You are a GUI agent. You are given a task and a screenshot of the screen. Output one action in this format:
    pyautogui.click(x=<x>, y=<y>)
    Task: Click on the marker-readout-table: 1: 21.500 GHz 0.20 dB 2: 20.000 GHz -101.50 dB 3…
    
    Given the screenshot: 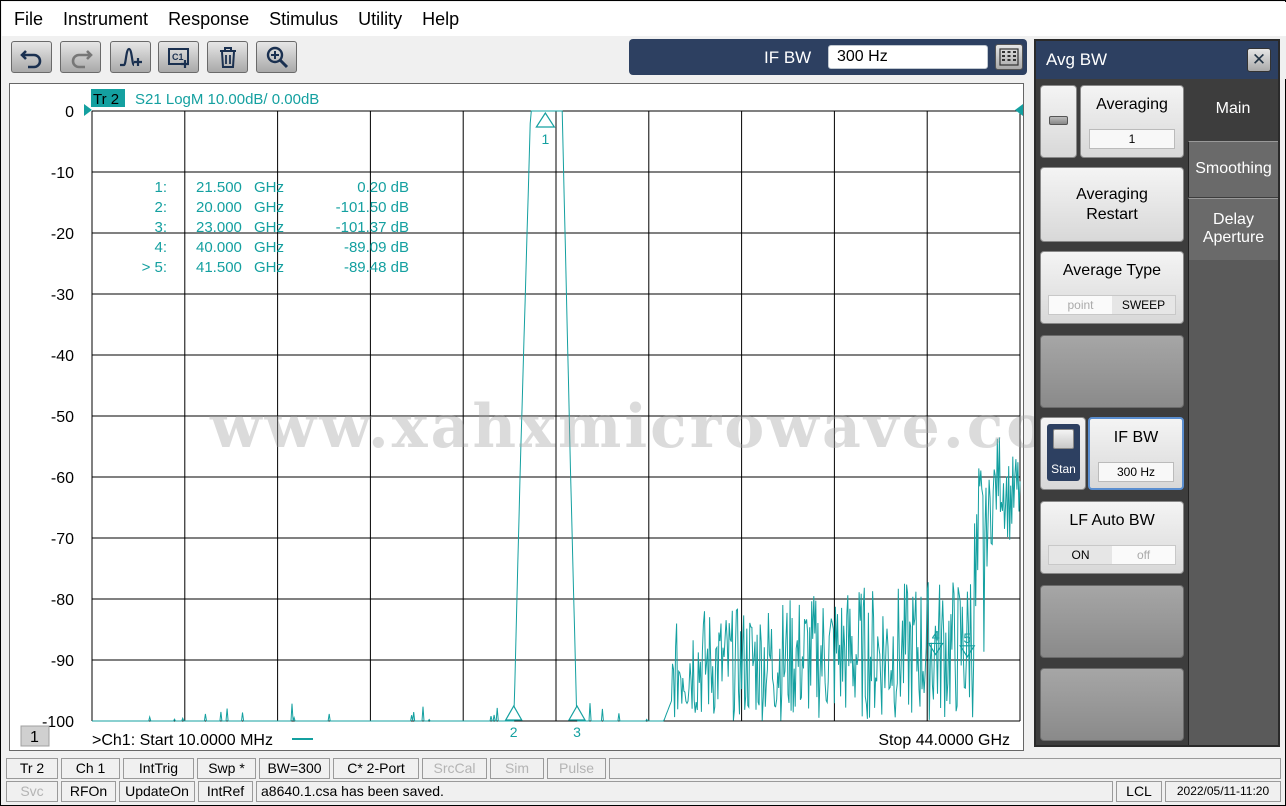 What is the action you would take?
    pyautogui.click(x=275, y=227)
    